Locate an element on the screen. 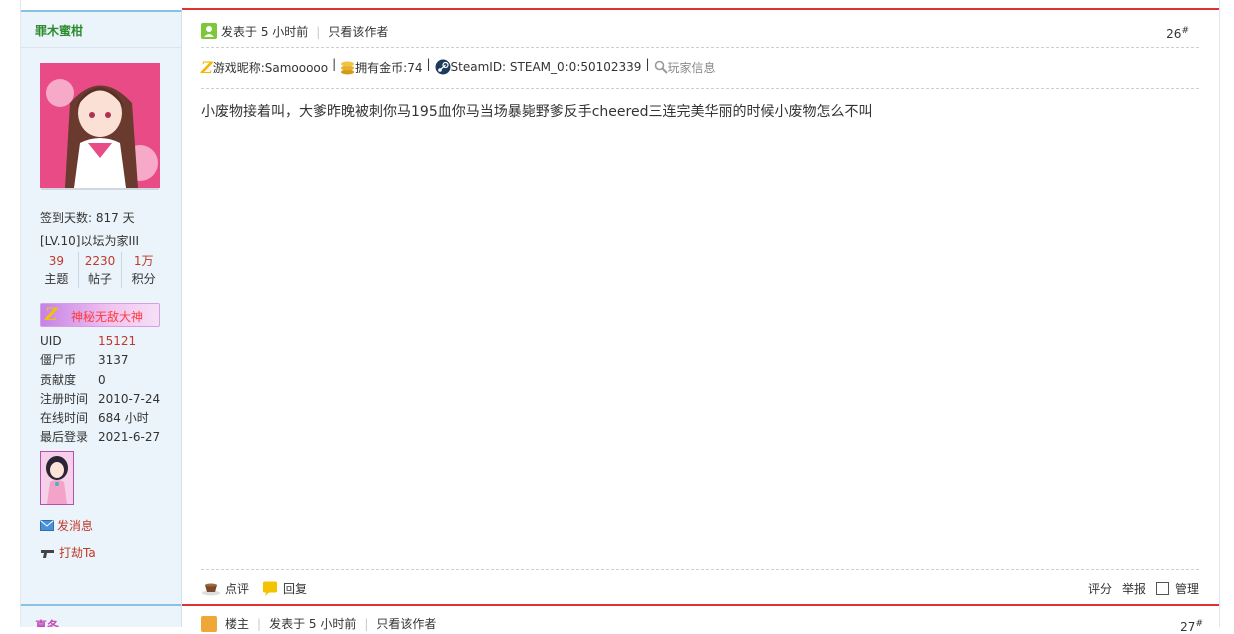 The height and width of the screenshot is (634, 1234). stat-credits-label: 积分 is located at coordinates (143, 279).